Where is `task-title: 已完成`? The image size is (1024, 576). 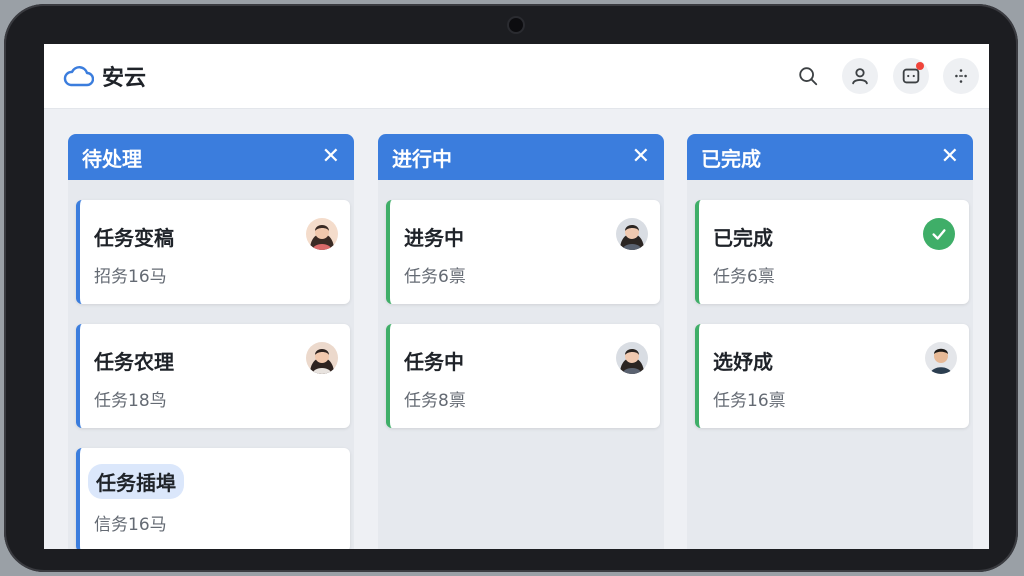
task-title: 已完成 is located at coordinates (743, 238).